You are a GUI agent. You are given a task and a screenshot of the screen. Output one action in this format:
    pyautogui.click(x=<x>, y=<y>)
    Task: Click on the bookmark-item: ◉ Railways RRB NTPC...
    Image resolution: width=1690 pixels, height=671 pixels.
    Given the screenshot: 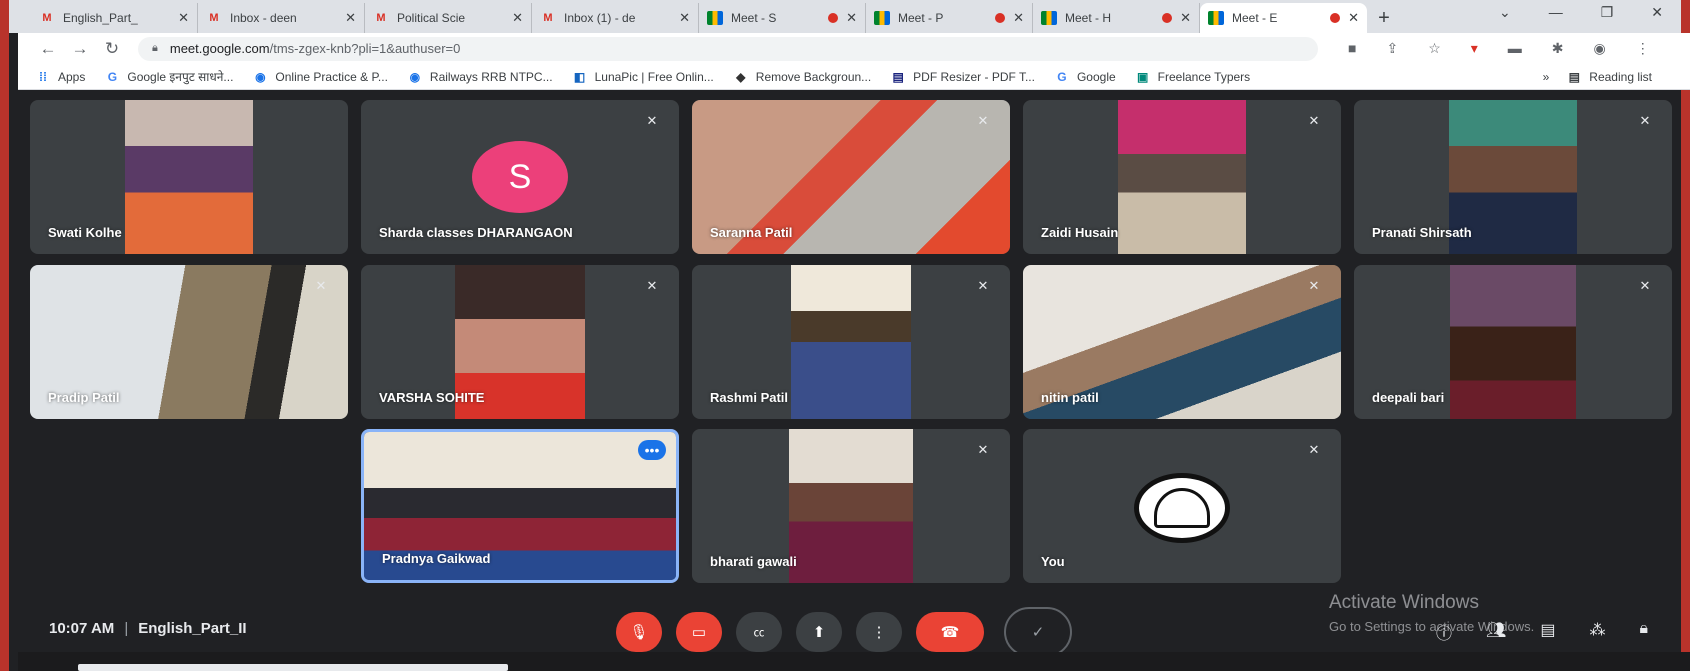 What is the action you would take?
    pyautogui.click(x=480, y=77)
    